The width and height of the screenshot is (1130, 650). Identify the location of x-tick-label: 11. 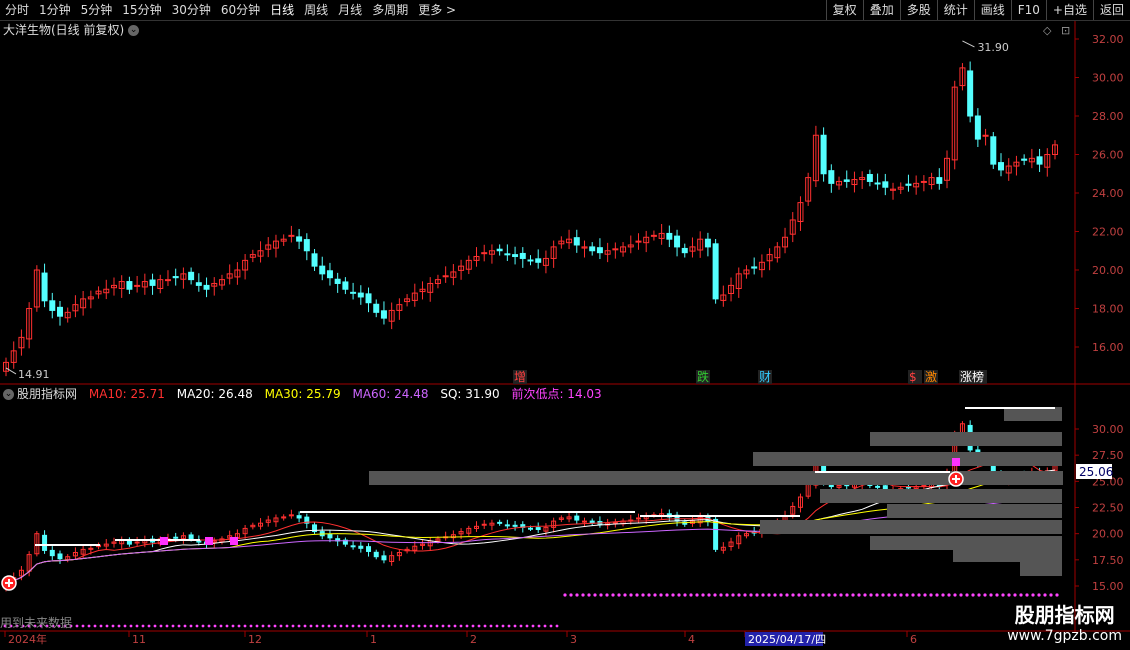
(139, 639).